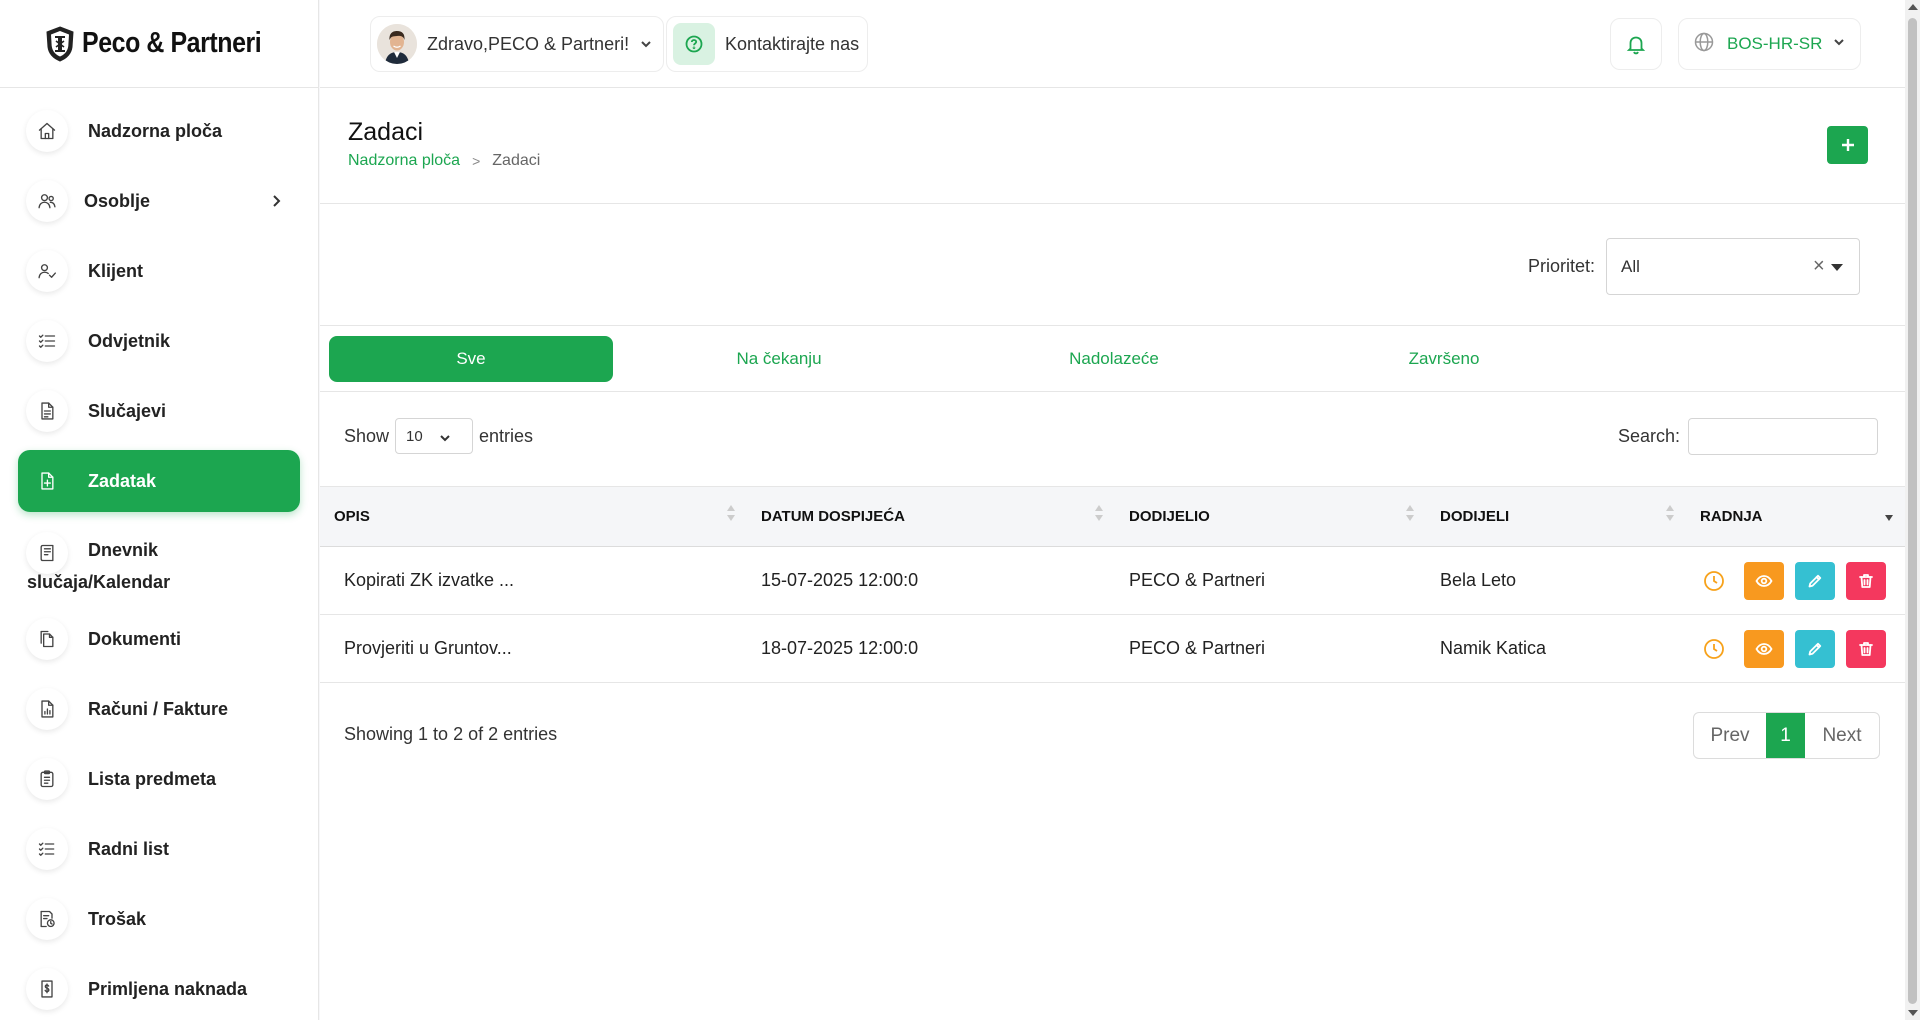 The width and height of the screenshot is (1920, 1020). I want to click on sidebar-item-lista-predmeta: Lista predmeta, so click(159, 779).